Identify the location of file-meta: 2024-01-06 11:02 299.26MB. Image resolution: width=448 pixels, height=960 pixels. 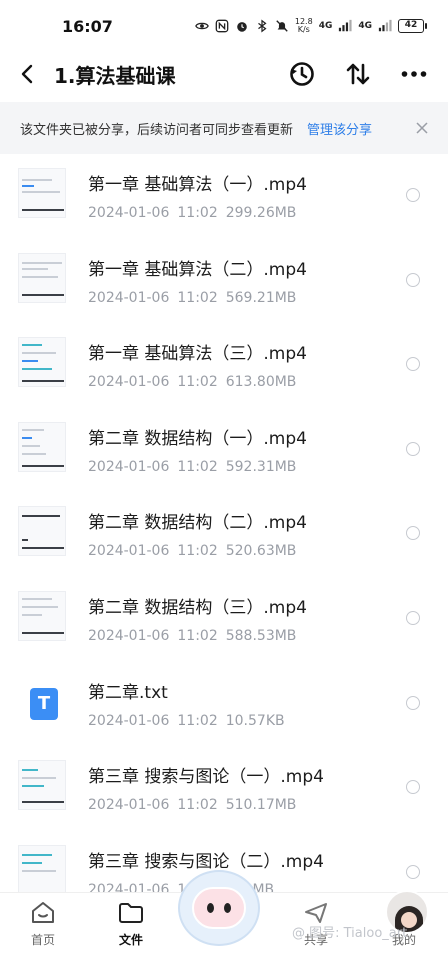
(197, 213).